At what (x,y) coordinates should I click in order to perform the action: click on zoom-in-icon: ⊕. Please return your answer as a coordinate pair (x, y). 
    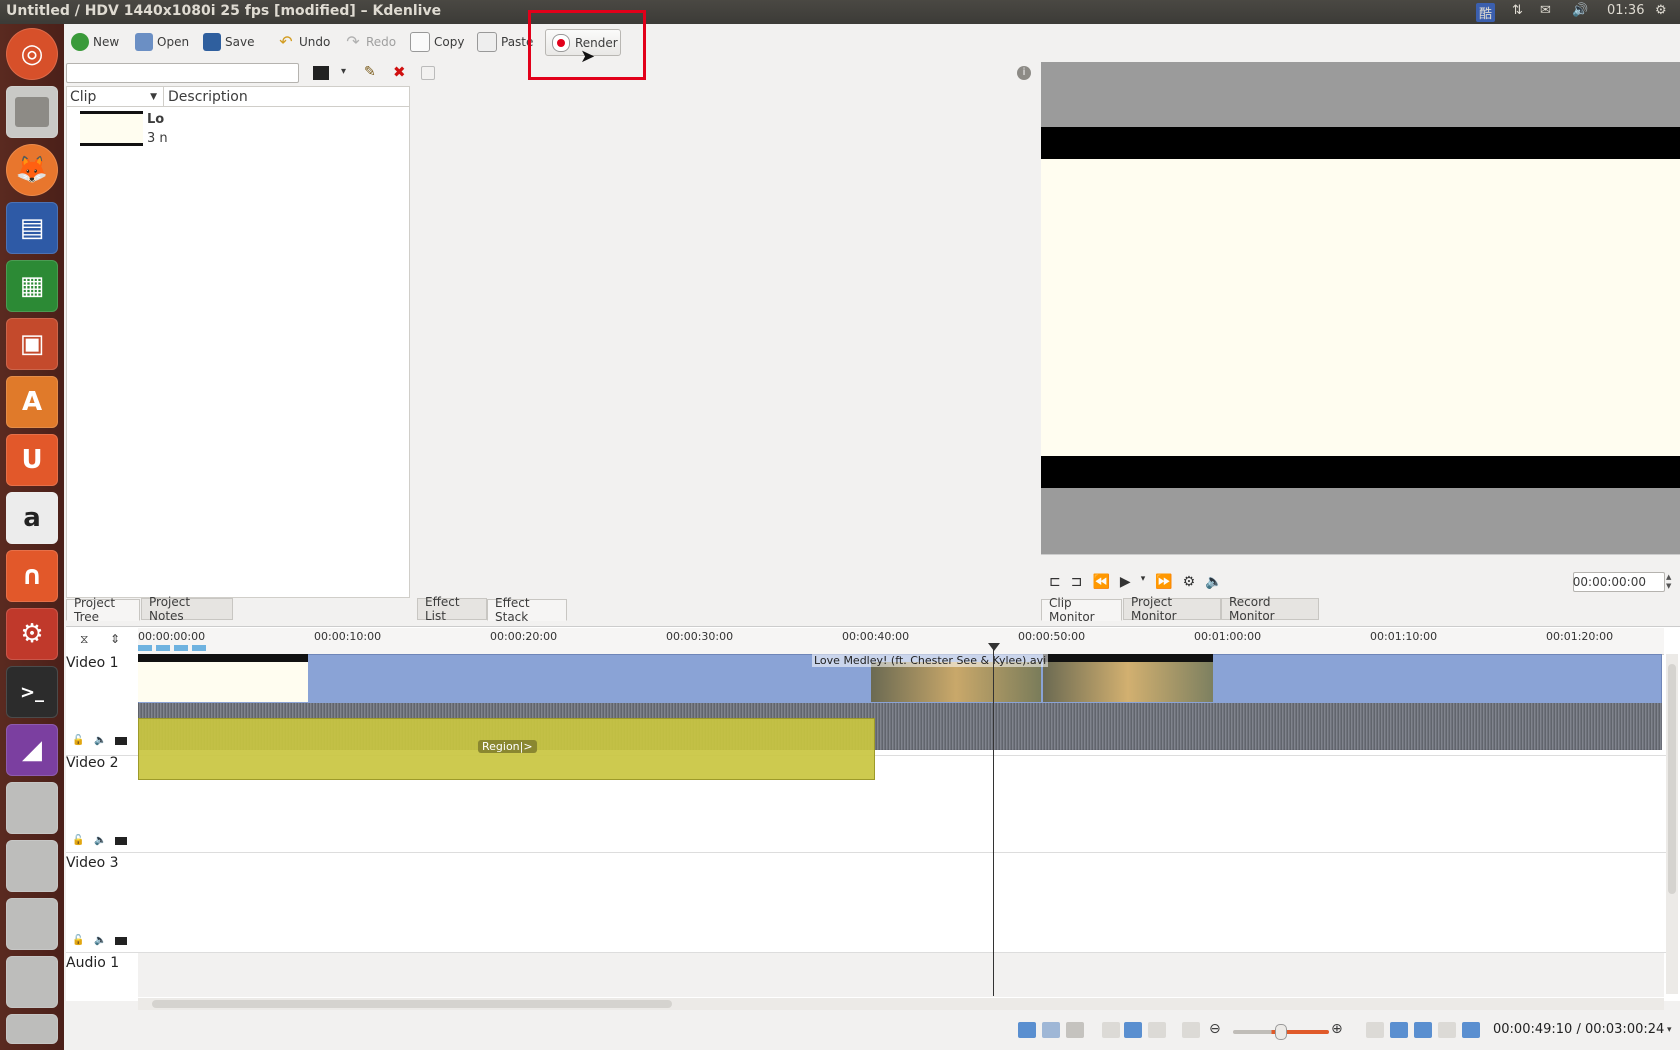
    Looking at the image, I should click on (1337, 1029).